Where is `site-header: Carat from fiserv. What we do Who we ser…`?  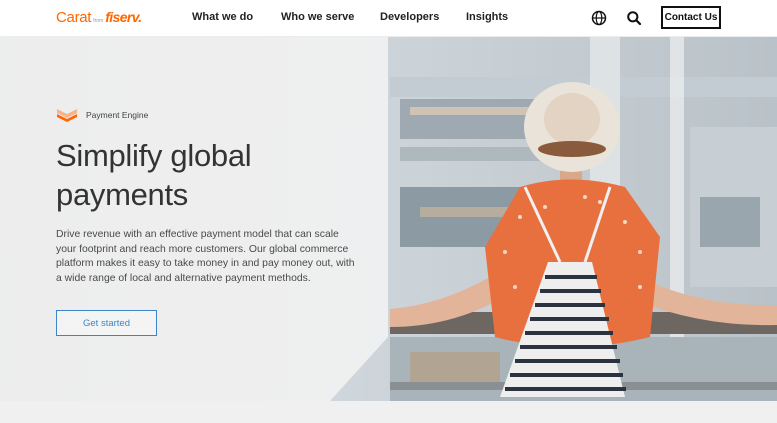 site-header: Carat from fiserv. What we do Who we ser… is located at coordinates (388, 18).